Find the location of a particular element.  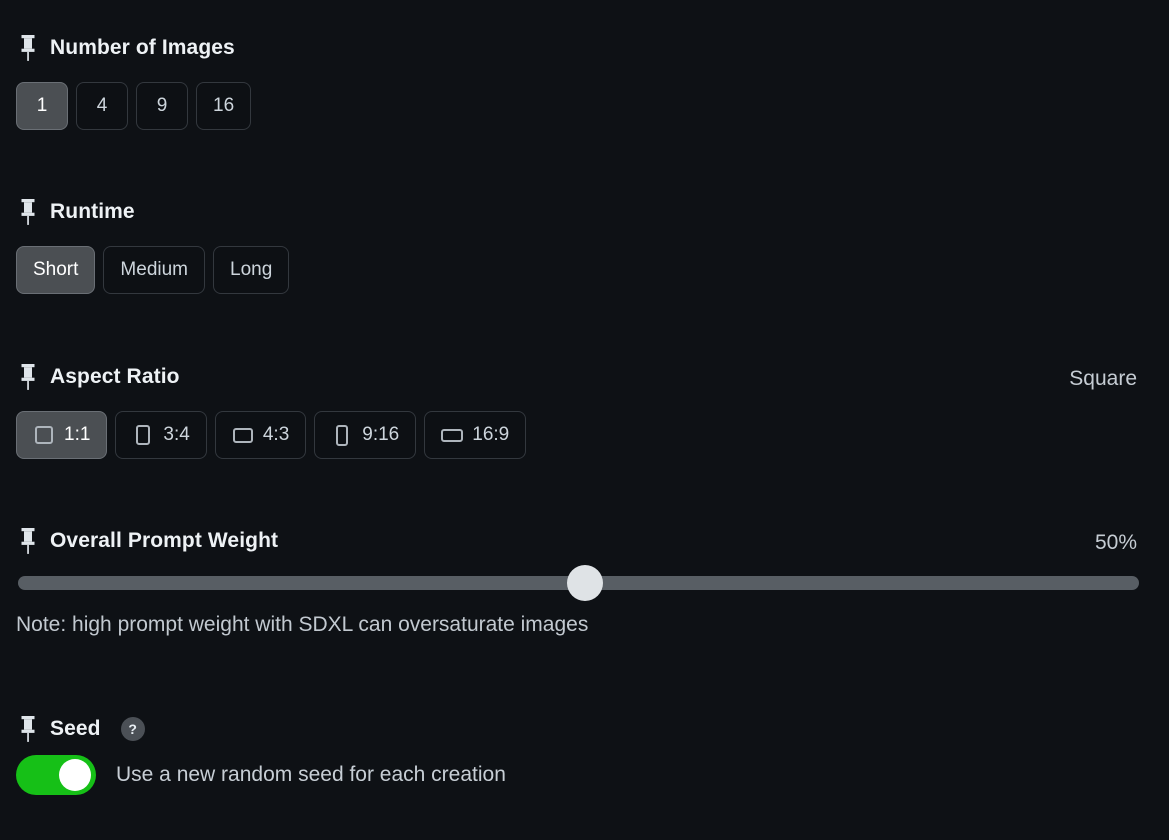

aspect-option-label: 4:3 is located at coordinates (276, 434).